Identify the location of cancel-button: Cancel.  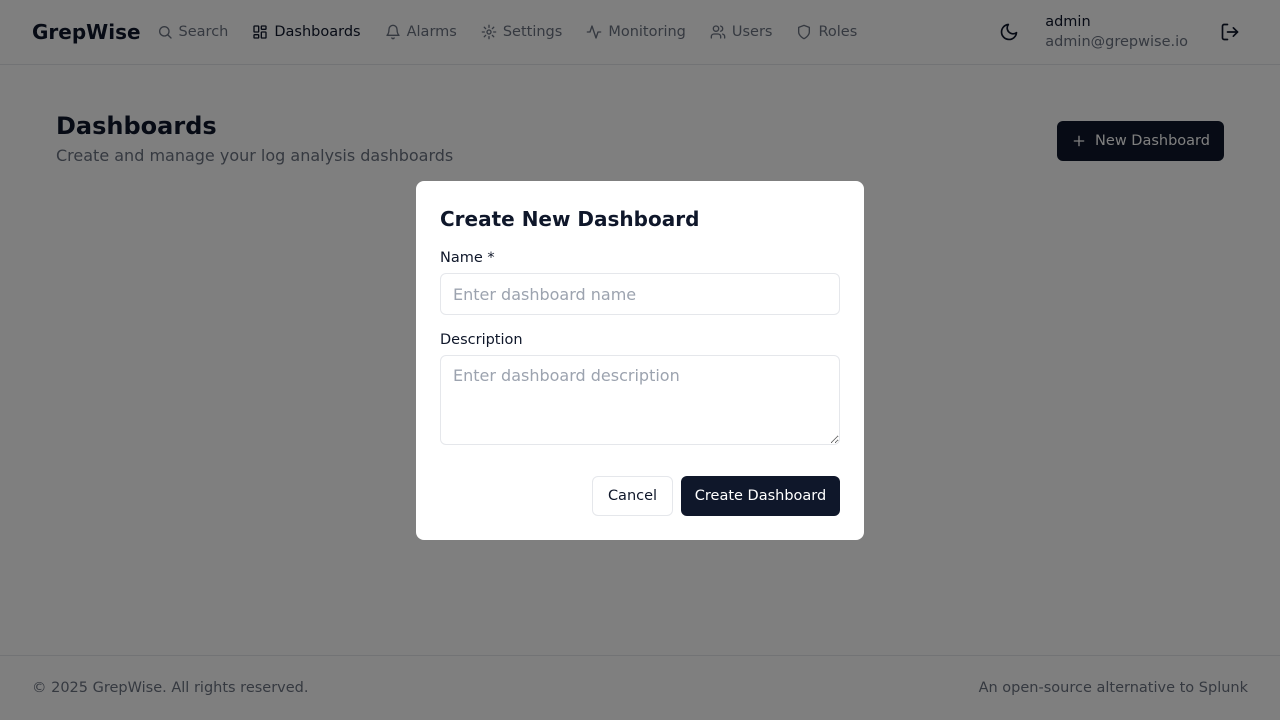
(632, 496).